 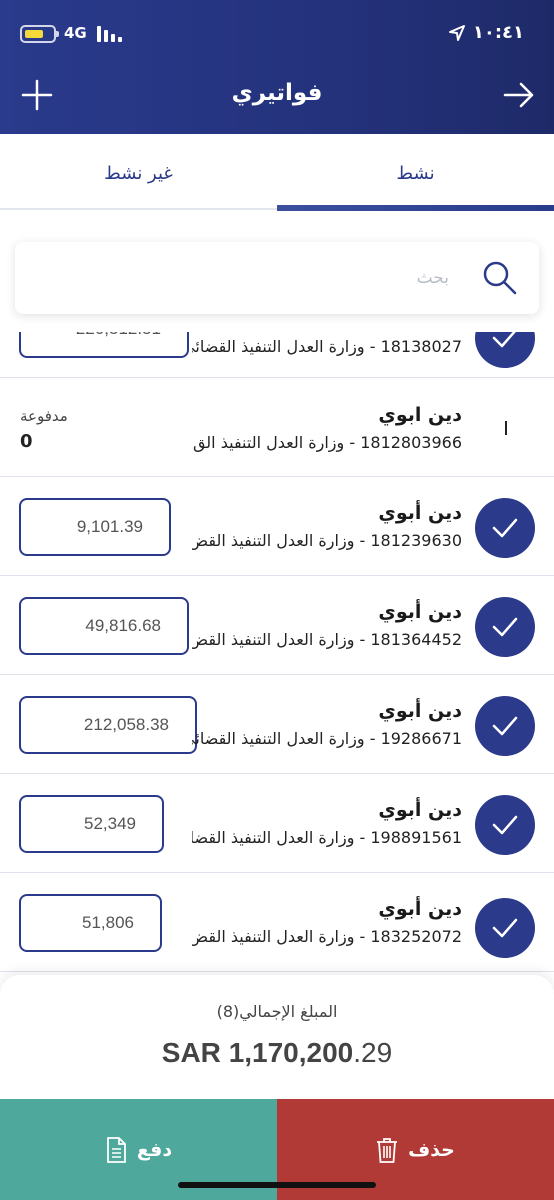 What do you see at coordinates (387, 1150) in the screenshot?
I see `trash-icon` at bounding box center [387, 1150].